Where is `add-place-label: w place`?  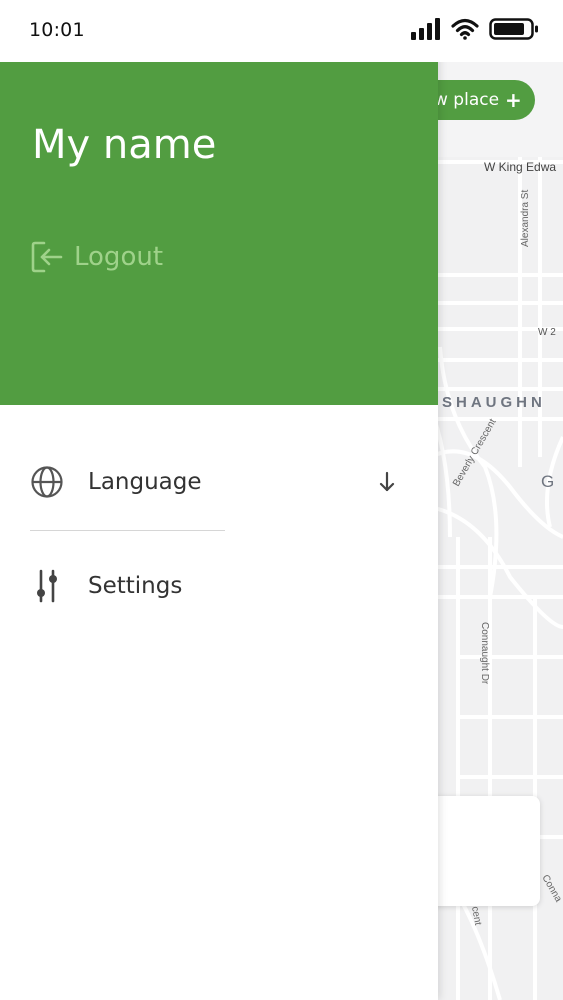 add-place-label: w place is located at coordinates (467, 100).